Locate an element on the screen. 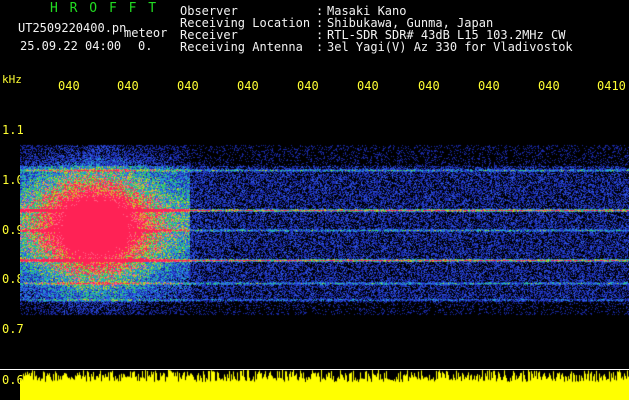 Image resolution: width=629 pixels, height=400 pixels. filename-label: UT2509220400.pn is located at coordinates (72, 28).